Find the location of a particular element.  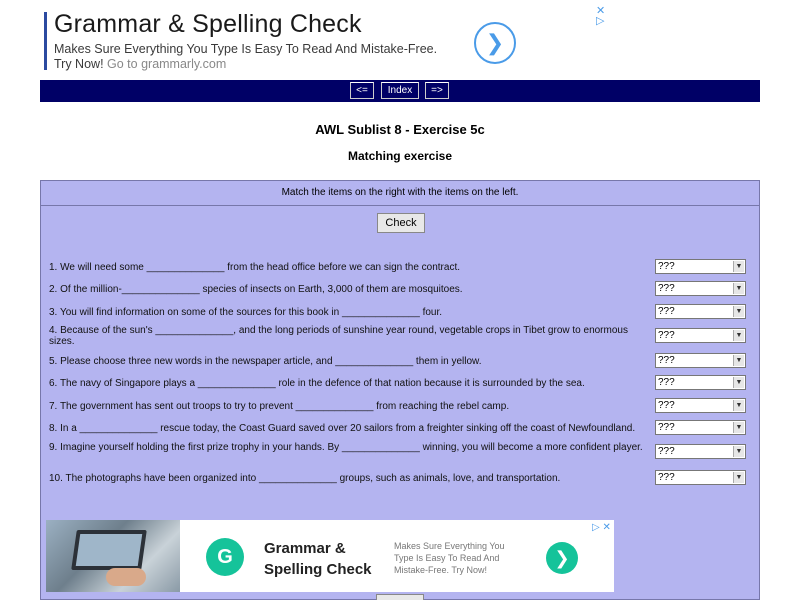

answer-select-8: ??? ▼ is located at coordinates (700, 427).